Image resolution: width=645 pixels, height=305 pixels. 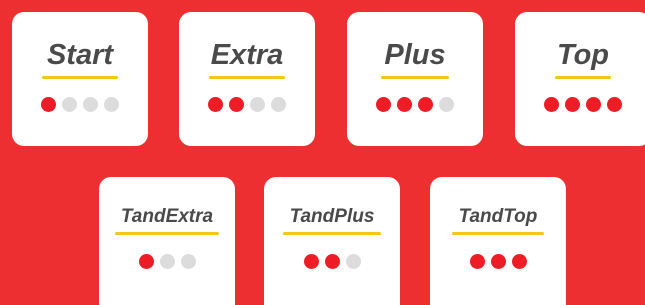 I want to click on plan-card-tandextra: TandExtra, so click(x=167, y=241).